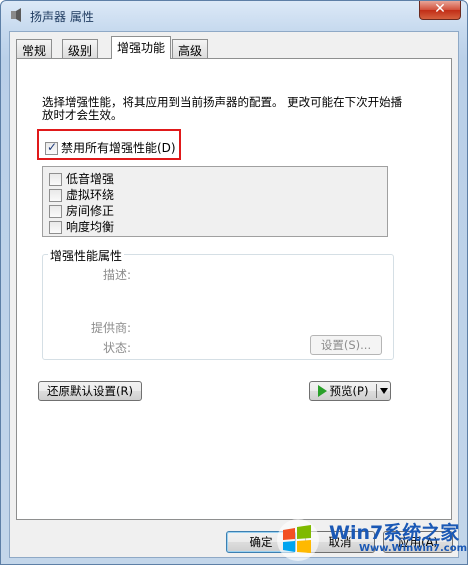  Describe the element at coordinates (384, 391) in the screenshot. I see `chevron-down-icon` at that location.